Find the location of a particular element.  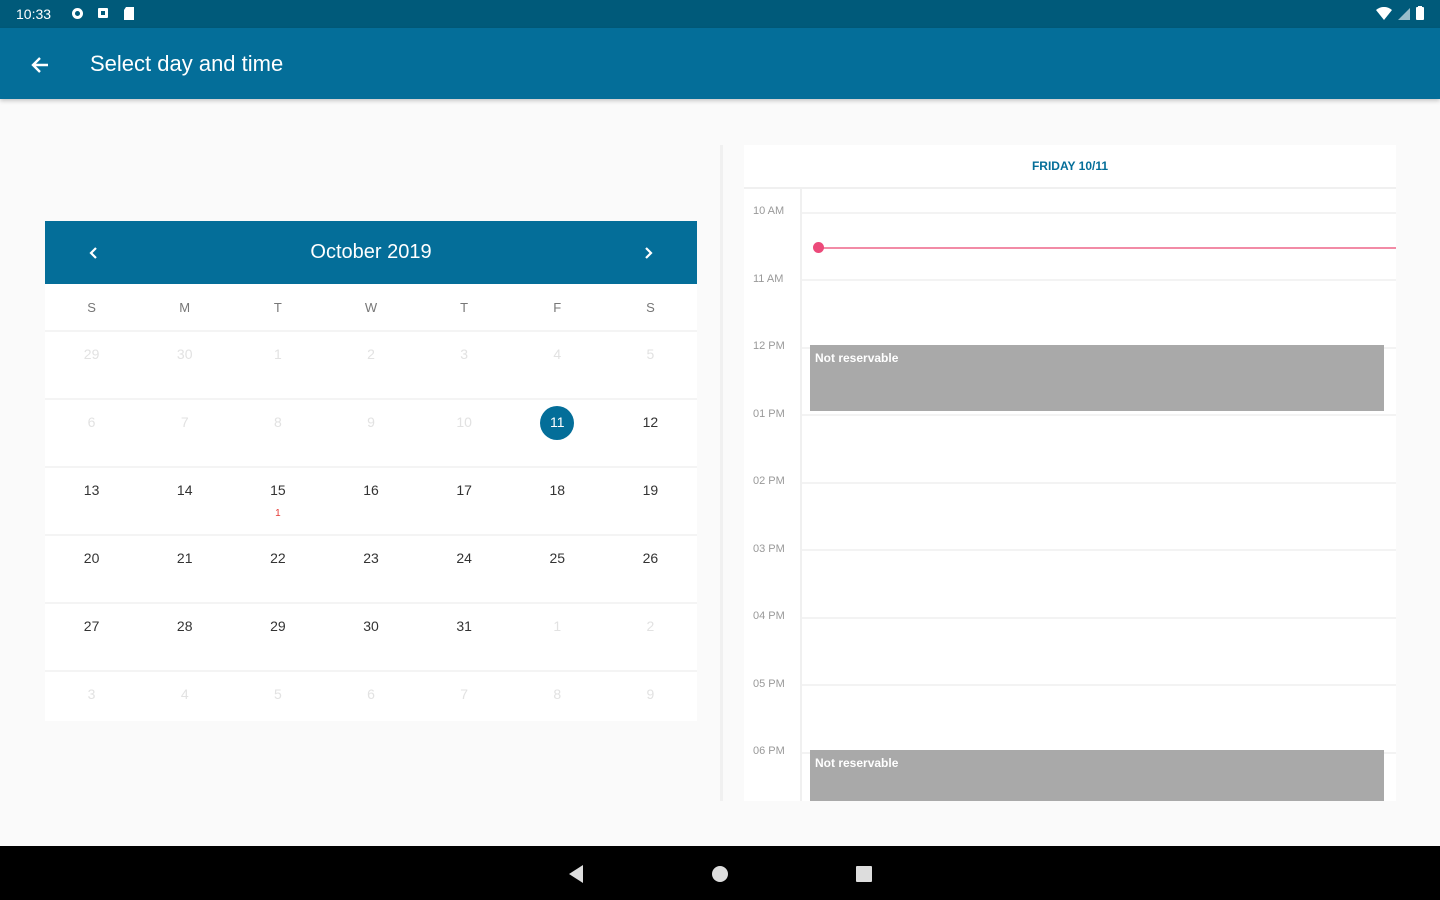

weekday-label: M is located at coordinates (185, 307).